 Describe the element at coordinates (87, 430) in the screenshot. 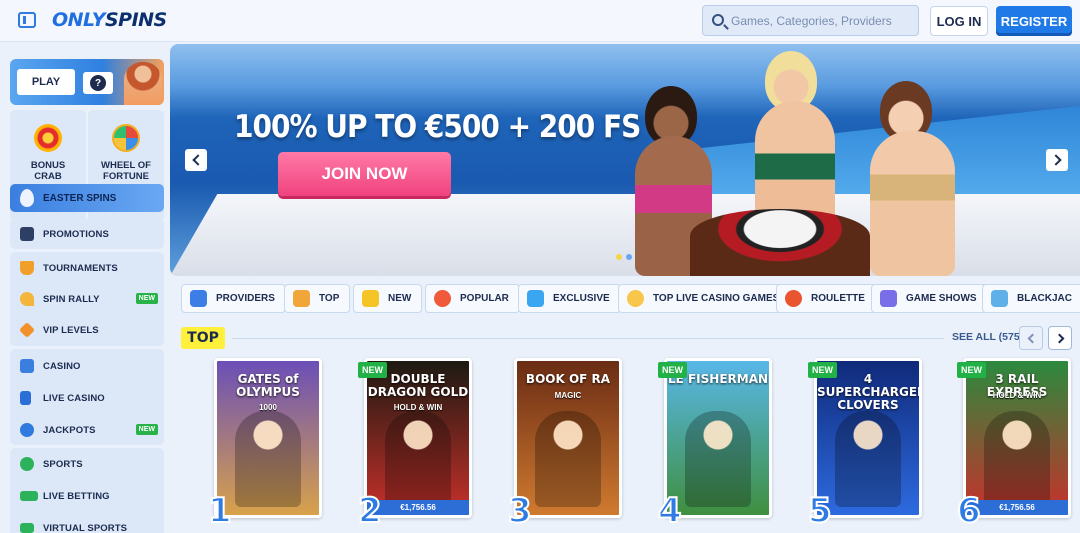

I see `sidebar-item-jackpots: JACKPOTS NEW` at that location.